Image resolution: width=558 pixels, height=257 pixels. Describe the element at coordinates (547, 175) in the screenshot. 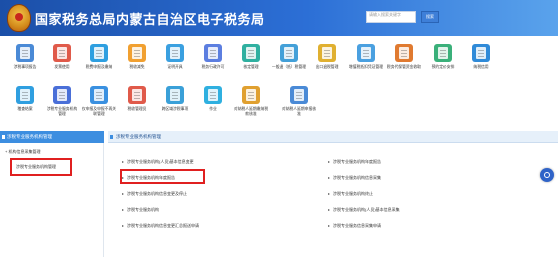

I see `floating-assistant-button` at that location.